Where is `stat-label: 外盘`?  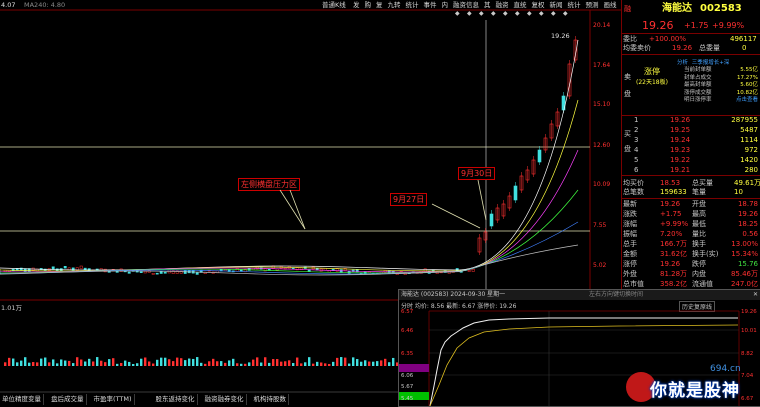 stat-label: 外盘 is located at coordinates (630, 274).